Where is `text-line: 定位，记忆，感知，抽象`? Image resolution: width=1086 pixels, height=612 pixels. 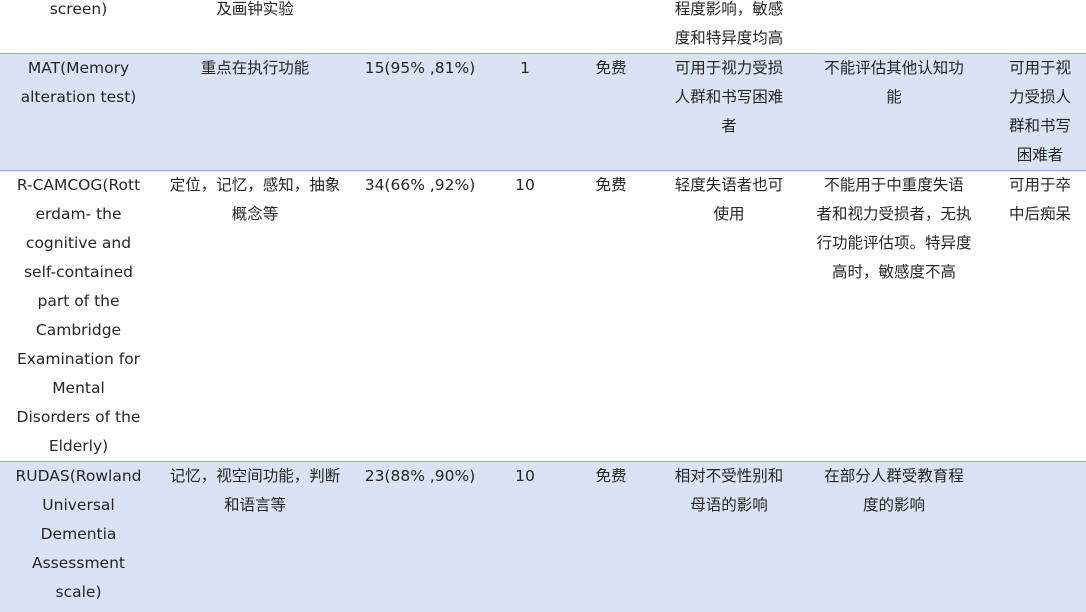
text-line: 定位，记忆，感知，抽象 is located at coordinates (255, 185).